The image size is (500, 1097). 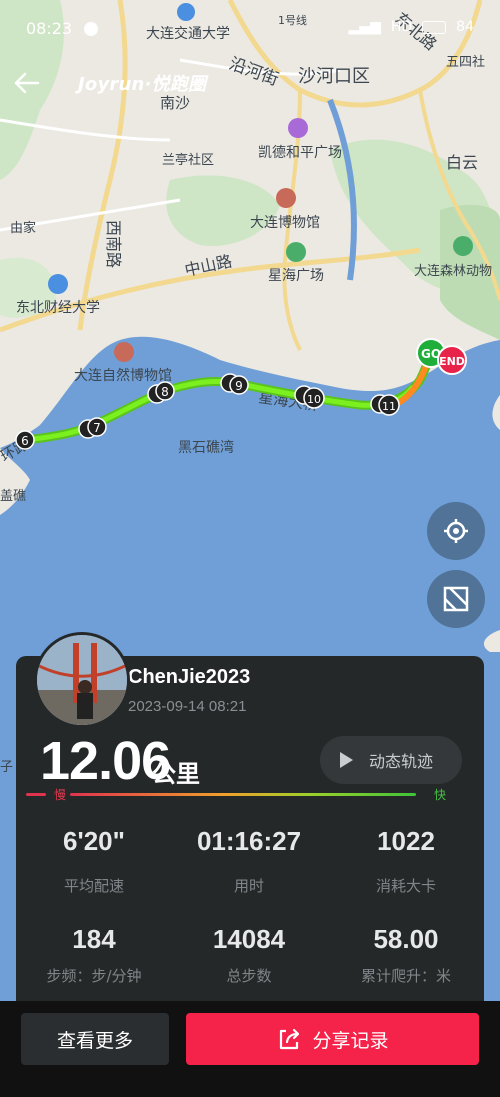 I want to click on svg-text: 11, so click(x=389, y=406).